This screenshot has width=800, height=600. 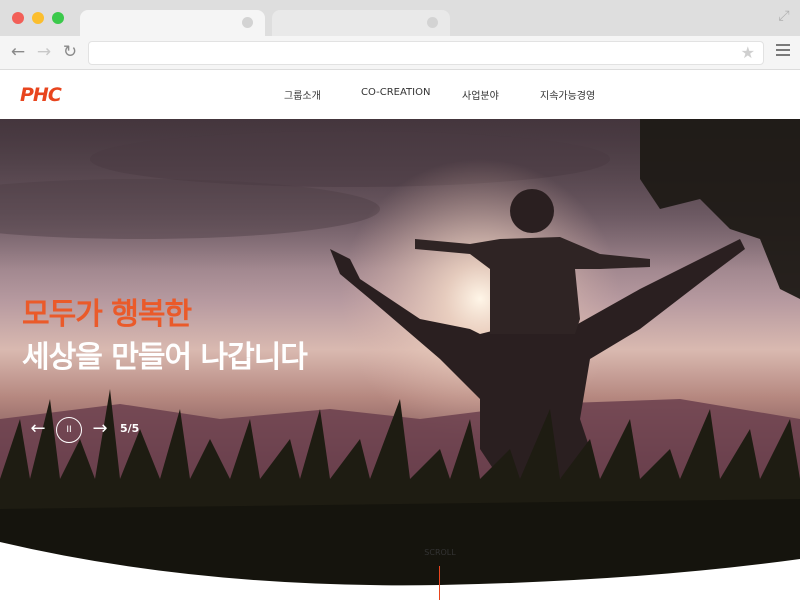 I want to click on expand-icon: ⤢, so click(x=784, y=16).